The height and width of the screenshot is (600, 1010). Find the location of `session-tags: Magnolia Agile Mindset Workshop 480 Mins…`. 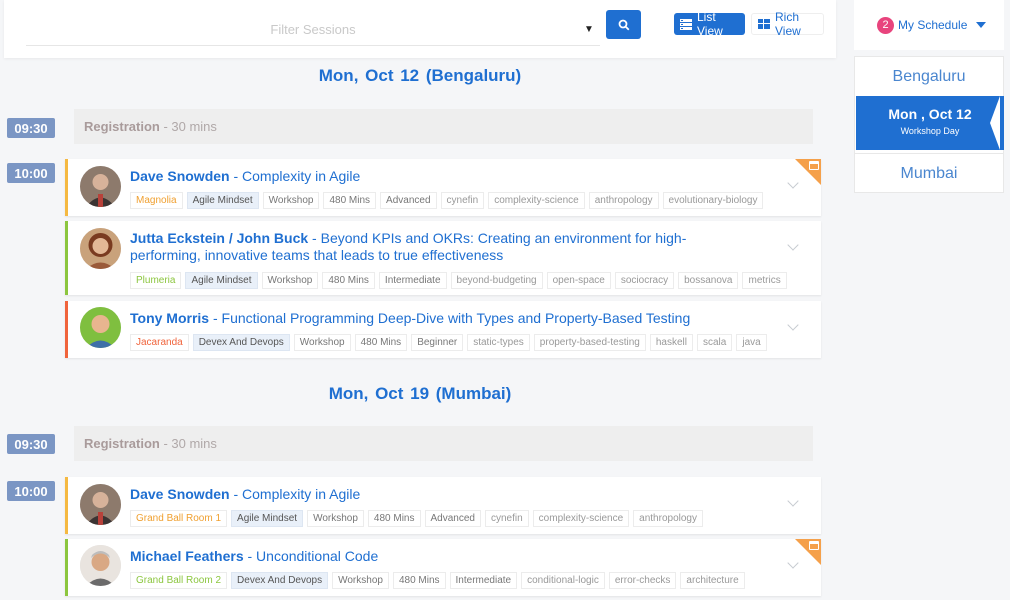

session-tags: Magnolia Agile Mindset Workshop 480 Mins… is located at coordinates (447, 200).